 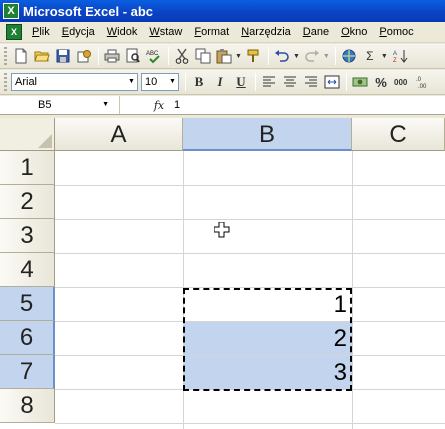 I want to click on insert-function-button: fx, so click(x=159, y=105).